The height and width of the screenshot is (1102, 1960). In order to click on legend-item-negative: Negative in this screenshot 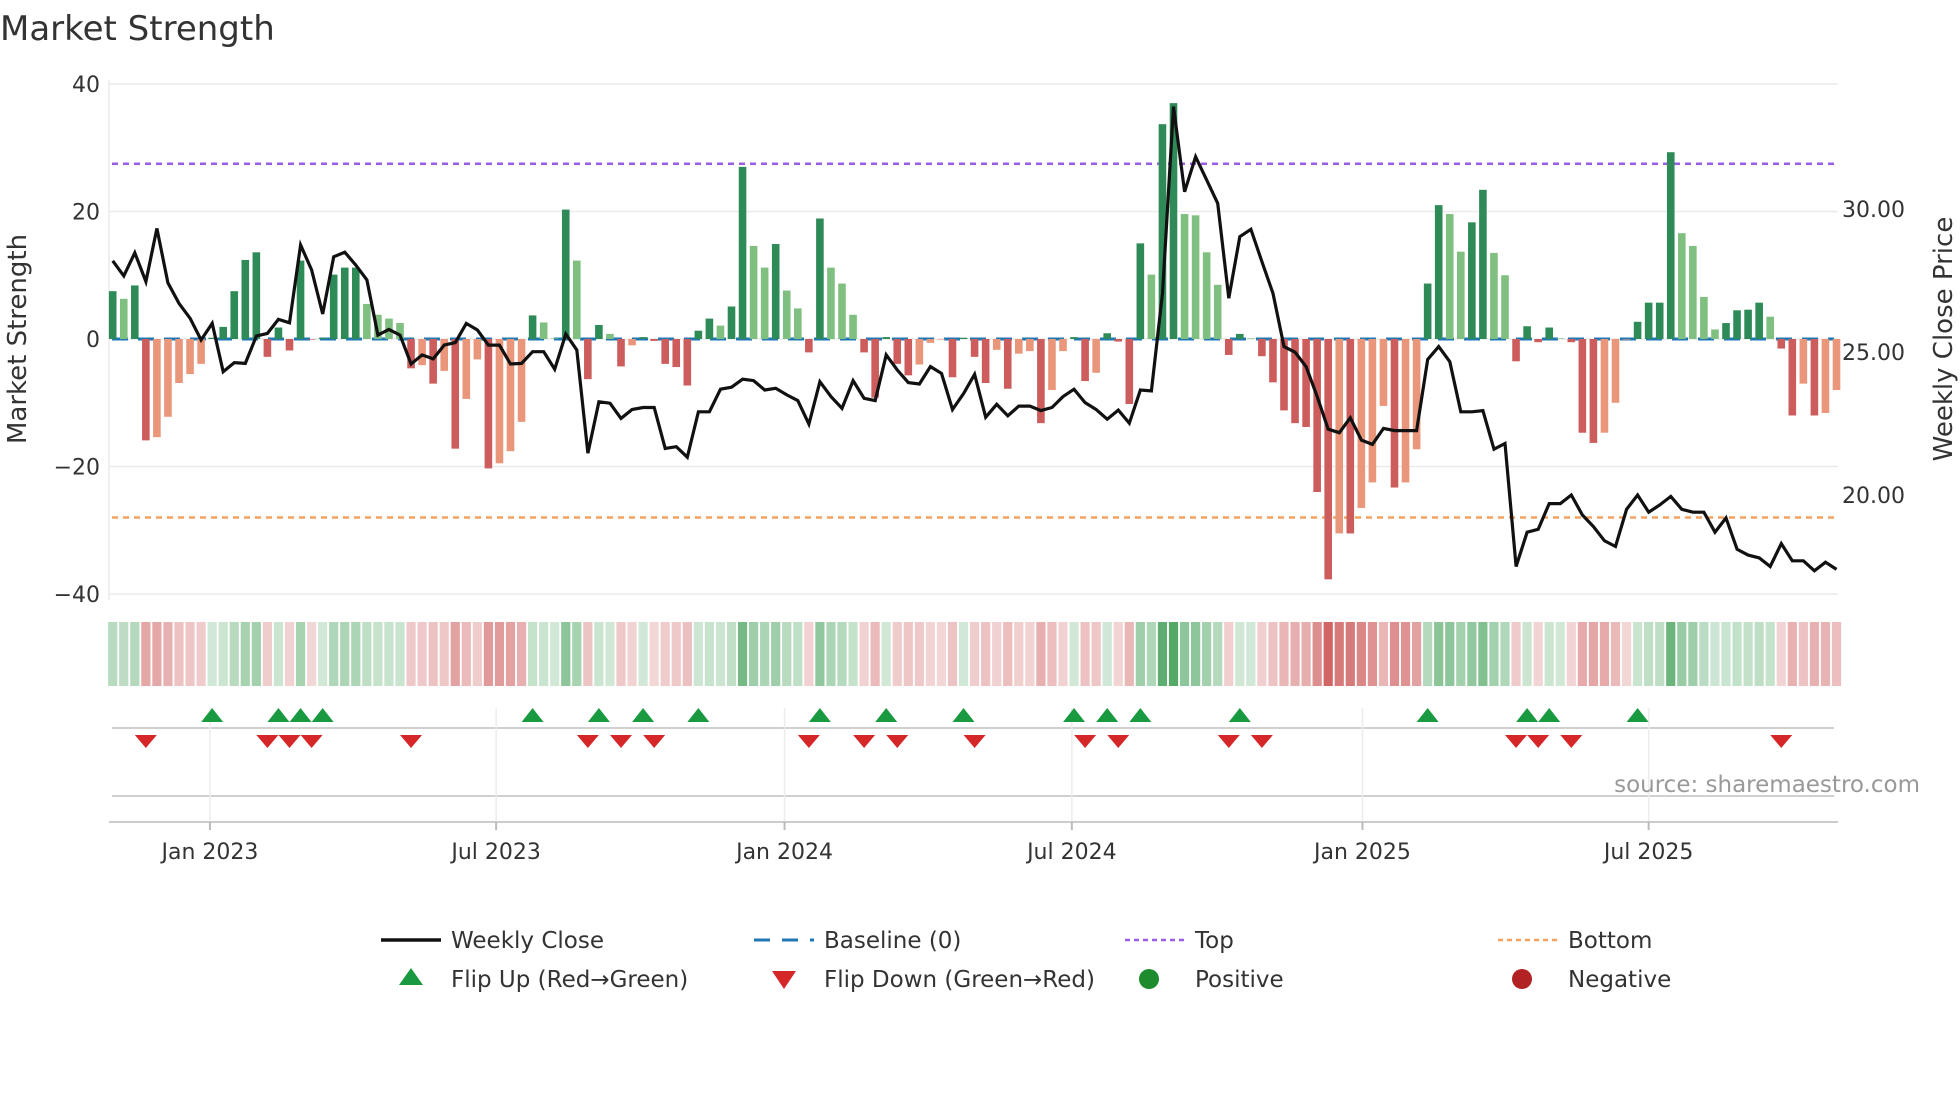, I will do `click(1591, 980)`.